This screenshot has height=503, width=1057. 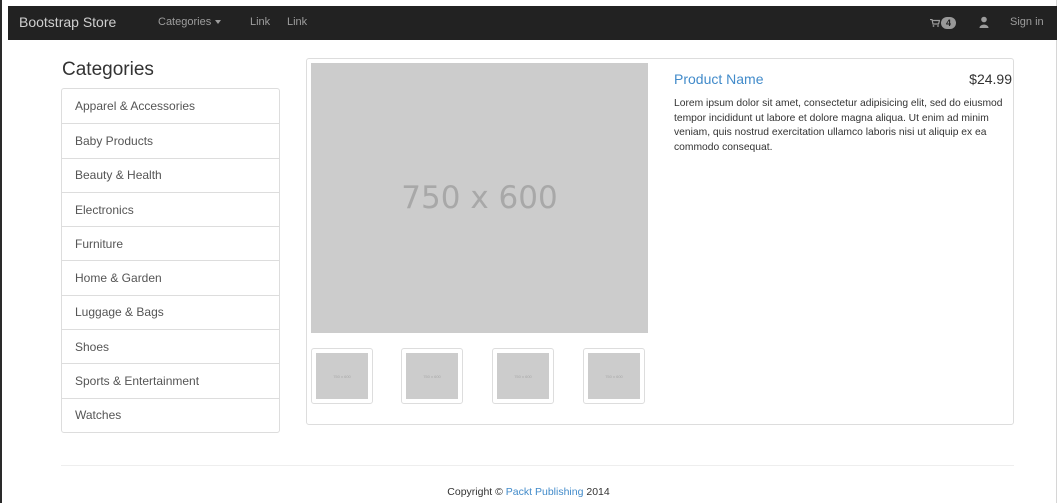 I want to click on sign-in-link: Sign in, so click(x=1027, y=22).